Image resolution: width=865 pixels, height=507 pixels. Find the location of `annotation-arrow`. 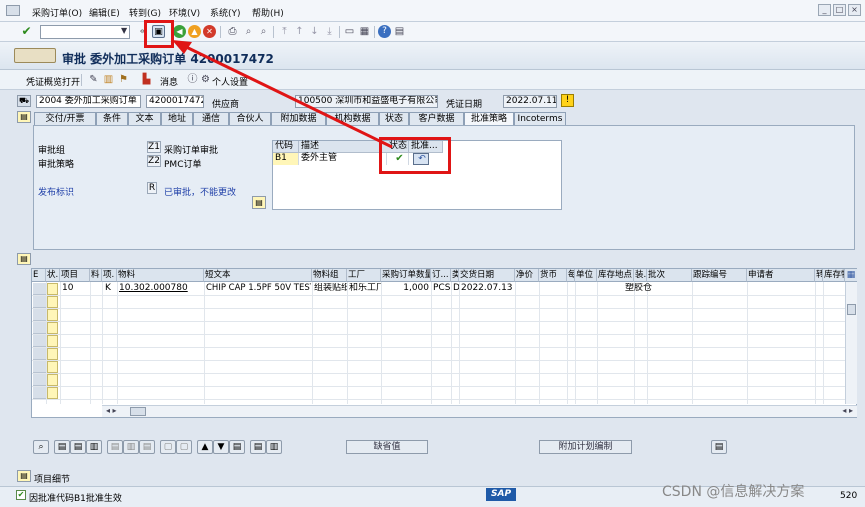

annotation-arrow is located at coordinates (282, 94).